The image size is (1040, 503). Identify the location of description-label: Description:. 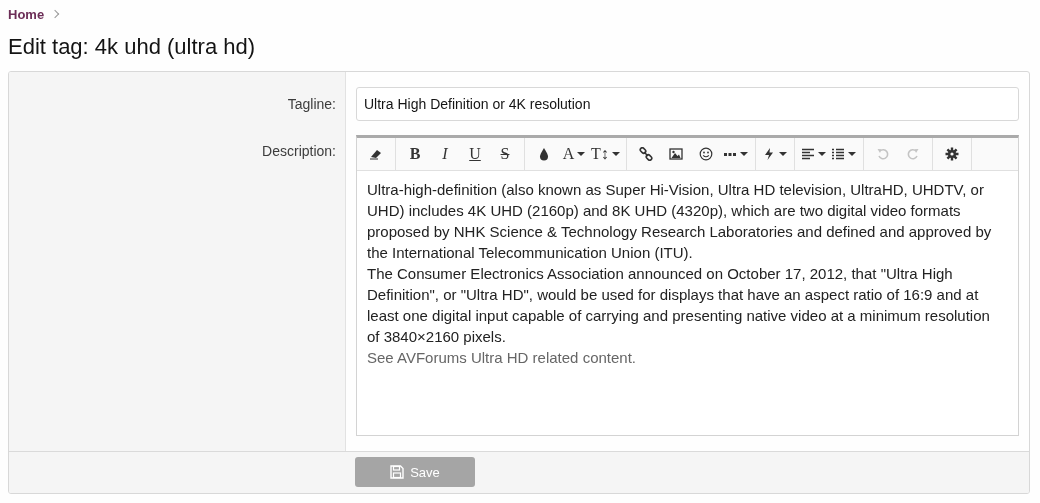
(299, 151).